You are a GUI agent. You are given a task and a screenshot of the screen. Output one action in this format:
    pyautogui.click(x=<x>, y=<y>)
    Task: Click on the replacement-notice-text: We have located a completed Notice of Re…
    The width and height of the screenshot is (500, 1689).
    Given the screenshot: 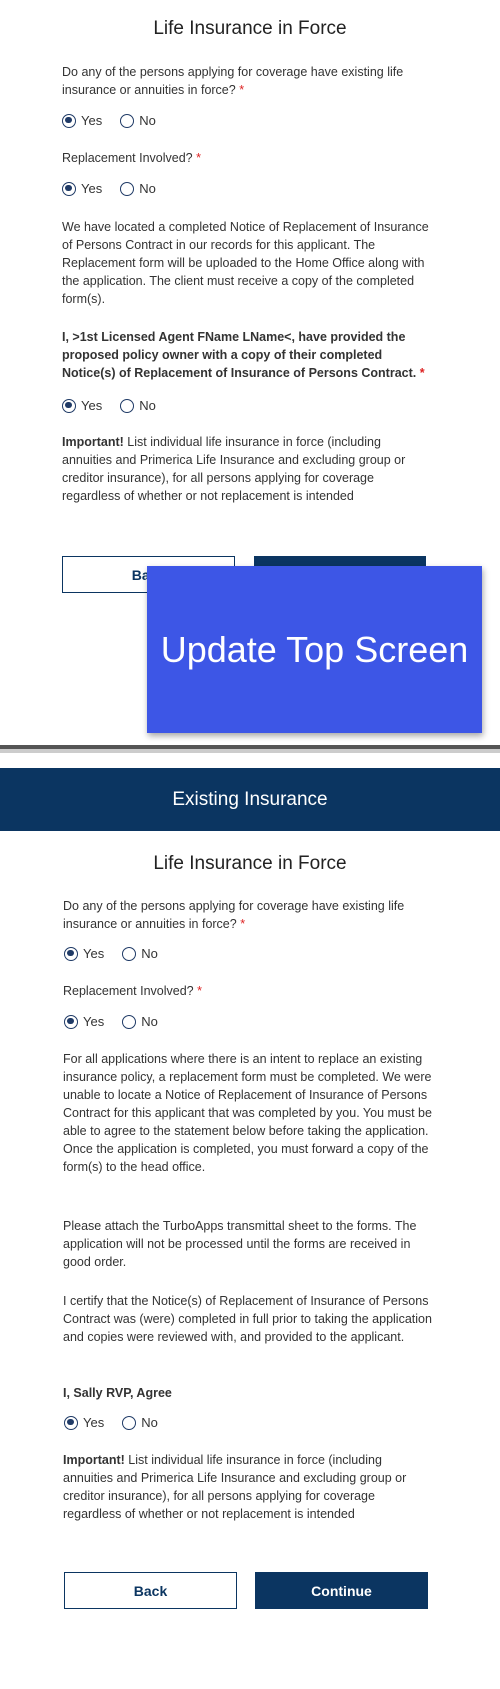 What is the action you would take?
    pyautogui.click(x=245, y=263)
    